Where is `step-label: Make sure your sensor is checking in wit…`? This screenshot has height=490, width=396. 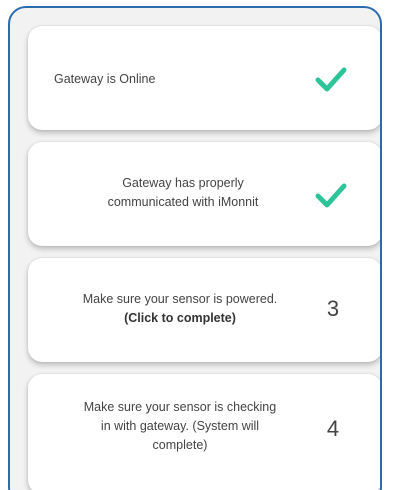 step-label: Make sure your sensor is checking in wit… is located at coordinates (180, 426).